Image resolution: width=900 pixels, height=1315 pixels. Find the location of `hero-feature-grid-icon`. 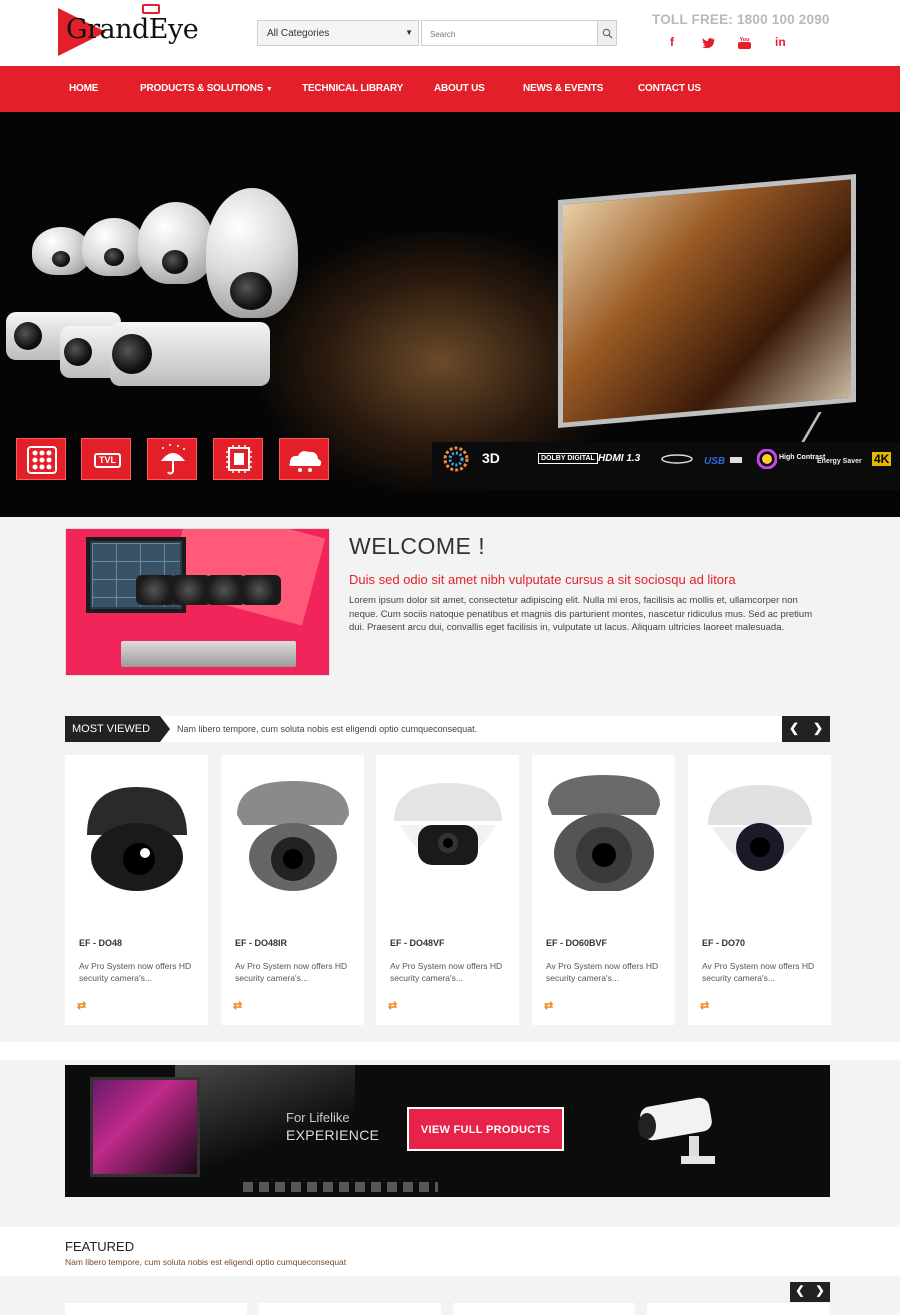

hero-feature-grid-icon is located at coordinates (41, 459).